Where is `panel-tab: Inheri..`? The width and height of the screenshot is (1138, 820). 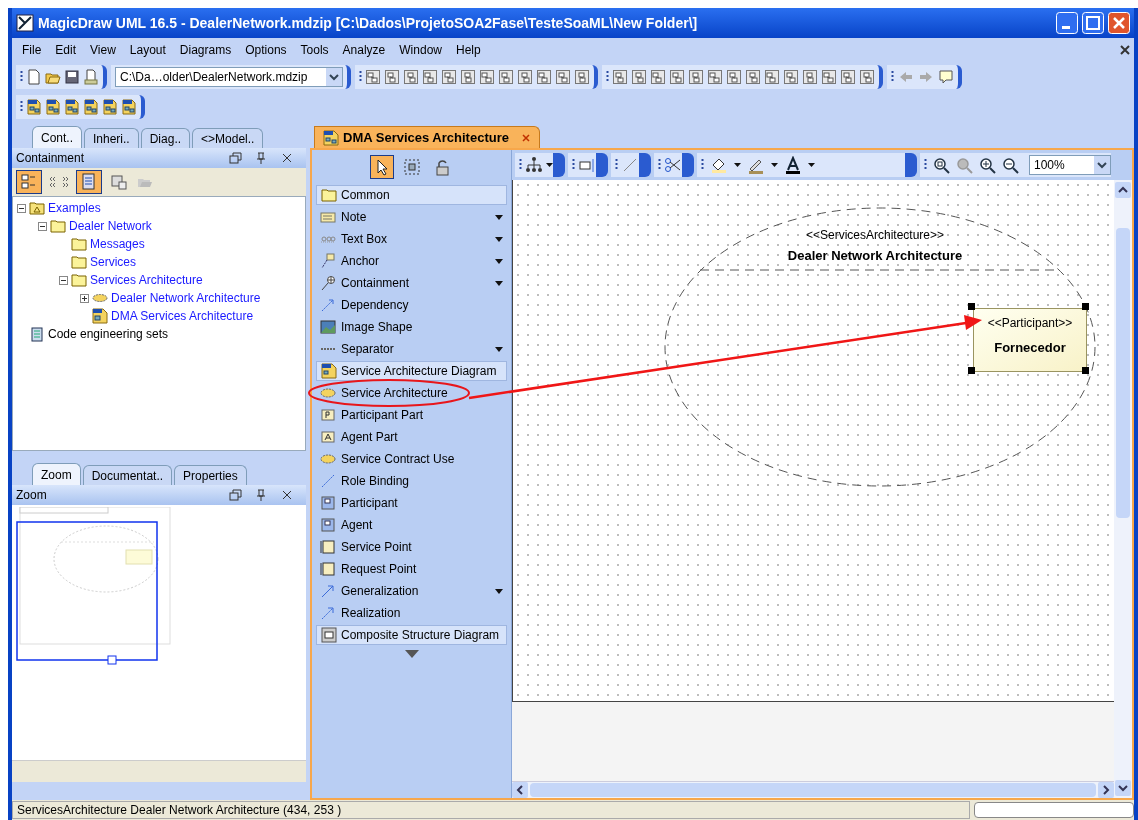 panel-tab: Inheri.. is located at coordinates (111, 138).